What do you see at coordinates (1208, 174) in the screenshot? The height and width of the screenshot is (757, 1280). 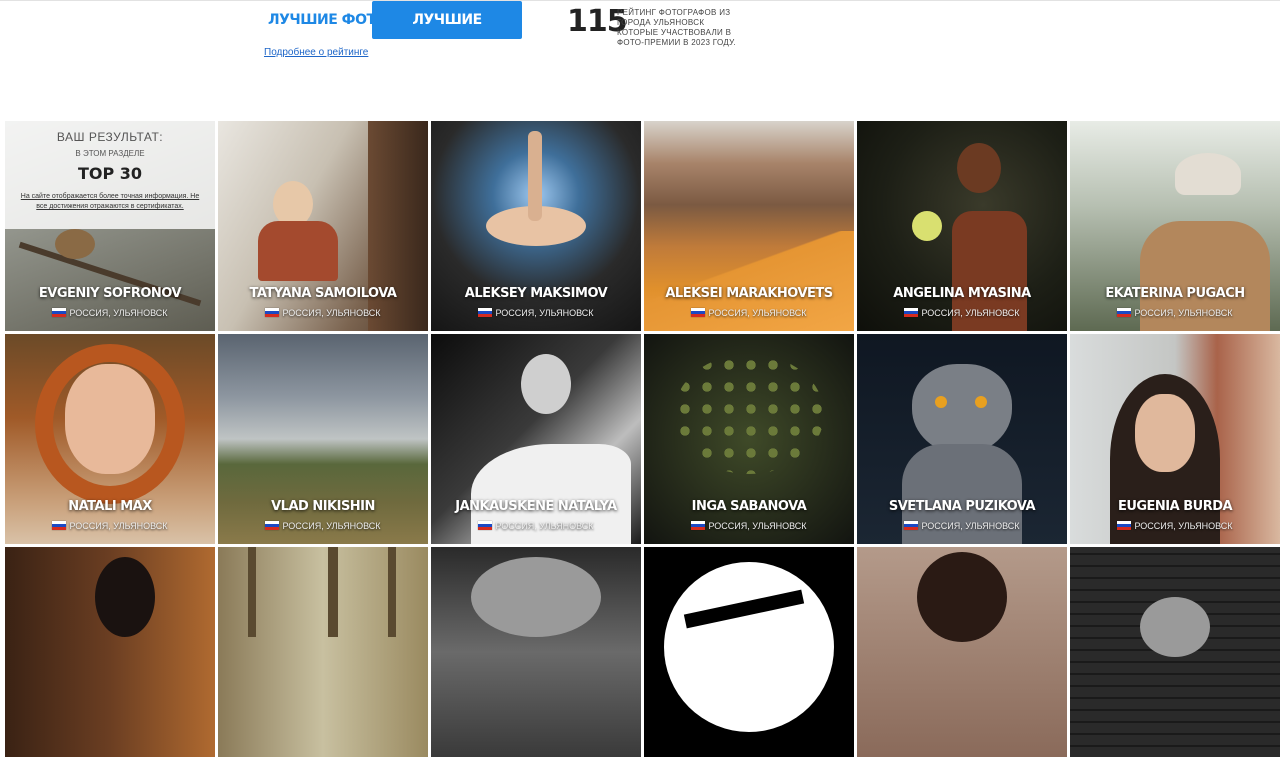 I see `fur-hat-decoration` at bounding box center [1208, 174].